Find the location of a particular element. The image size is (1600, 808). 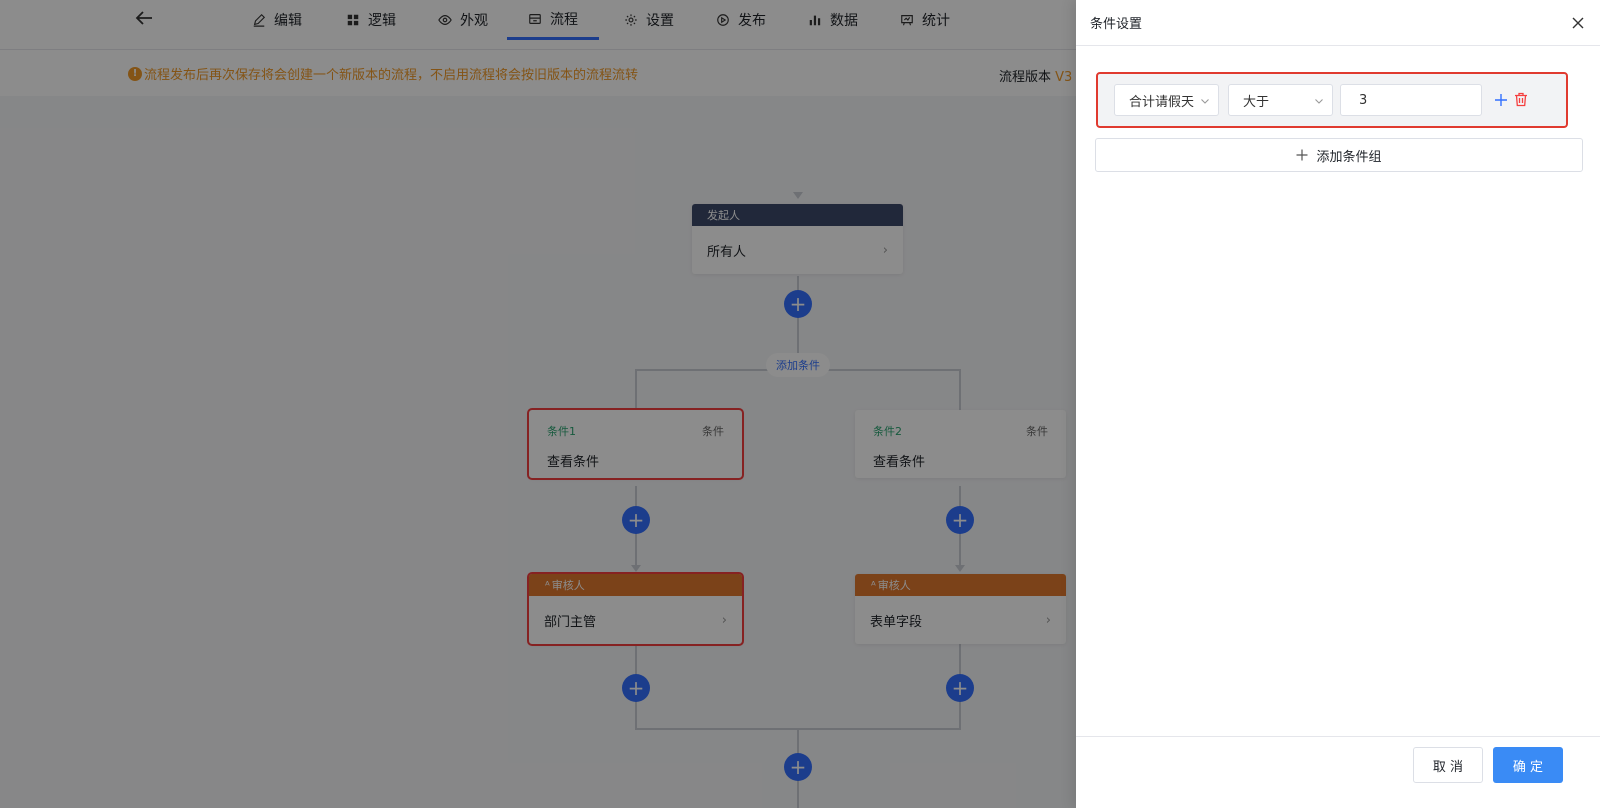

field-select: 合计请假天 is located at coordinates (1166, 100).